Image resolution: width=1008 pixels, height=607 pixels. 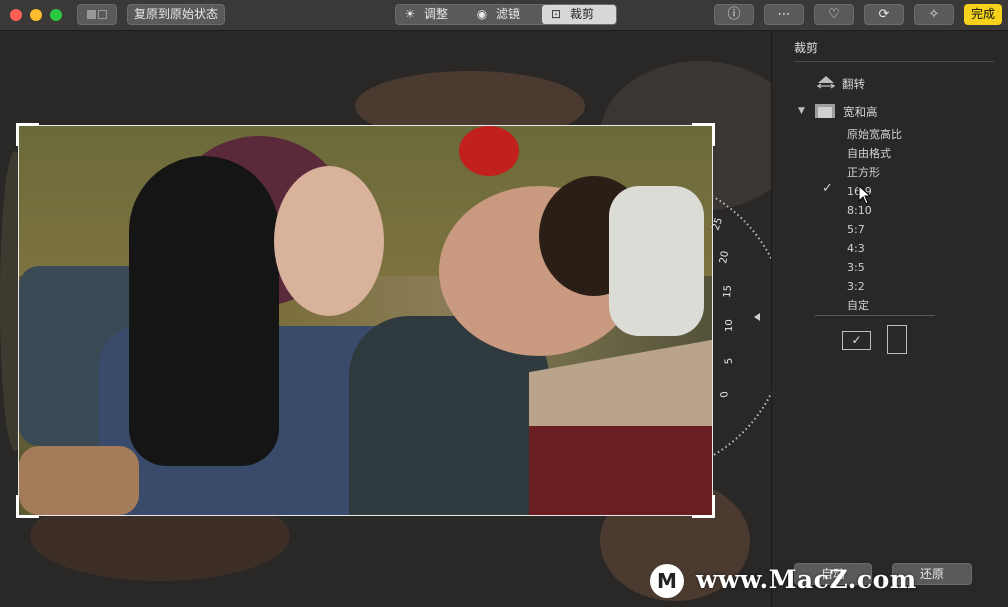 What do you see at coordinates (91, 14) in the screenshot?
I see `split-view-icon` at bounding box center [91, 14].